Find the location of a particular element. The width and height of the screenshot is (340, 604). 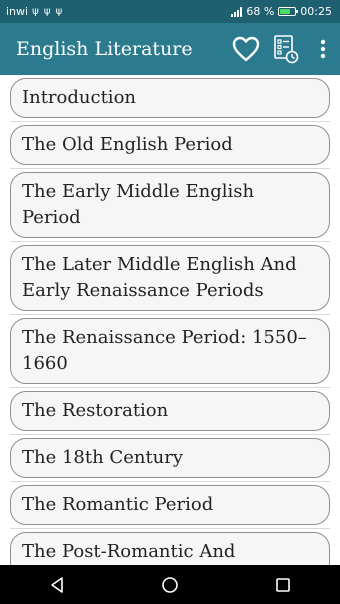

status-bar: inwi ψ ψ ψ 68 % 00:25 is located at coordinates (170, 11).